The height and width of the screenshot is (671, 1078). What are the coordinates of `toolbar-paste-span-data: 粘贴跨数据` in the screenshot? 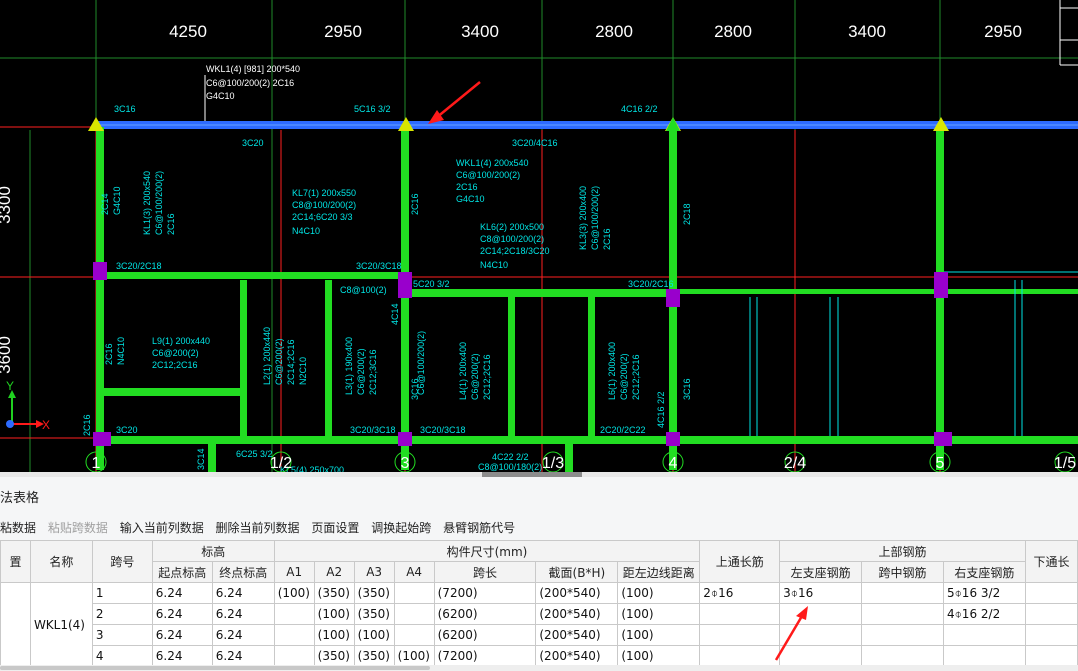 It's located at (78, 524).